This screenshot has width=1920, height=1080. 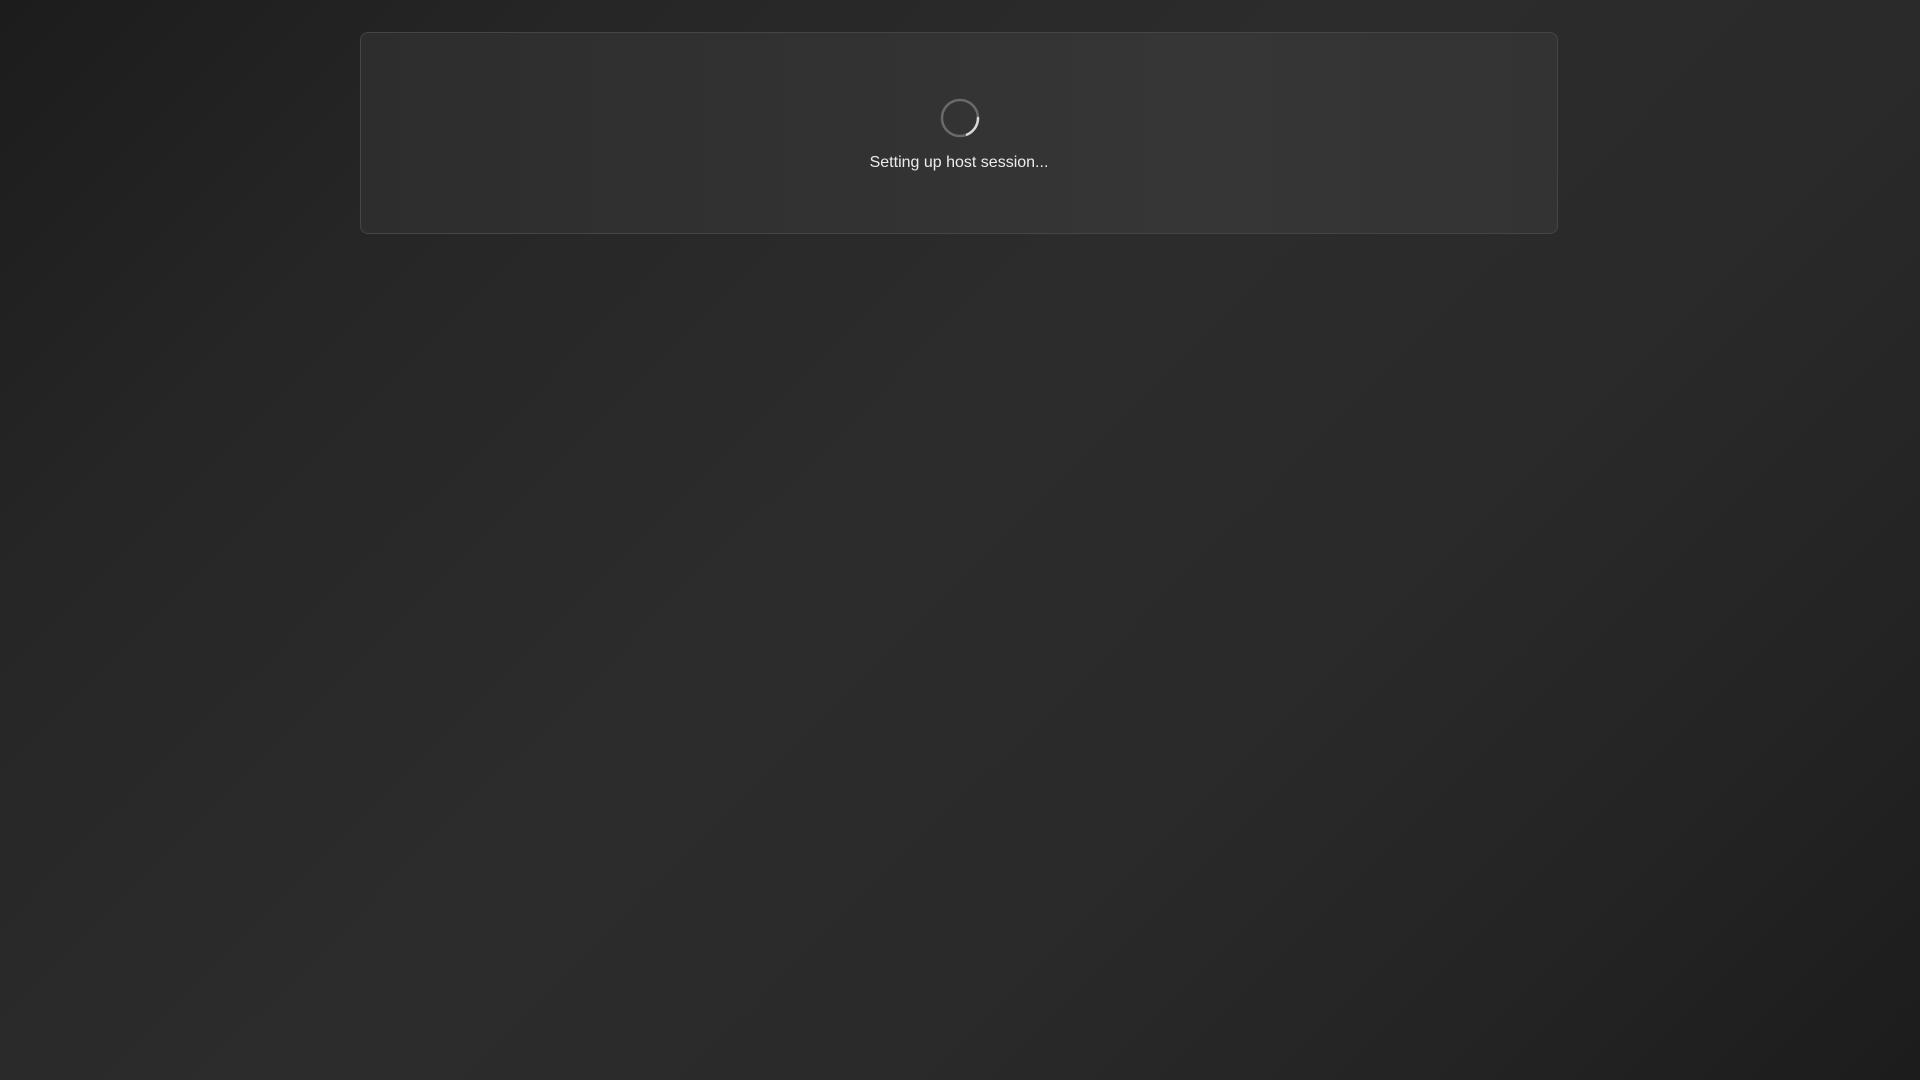 I want to click on spinner-icon, so click(x=960, y=118).